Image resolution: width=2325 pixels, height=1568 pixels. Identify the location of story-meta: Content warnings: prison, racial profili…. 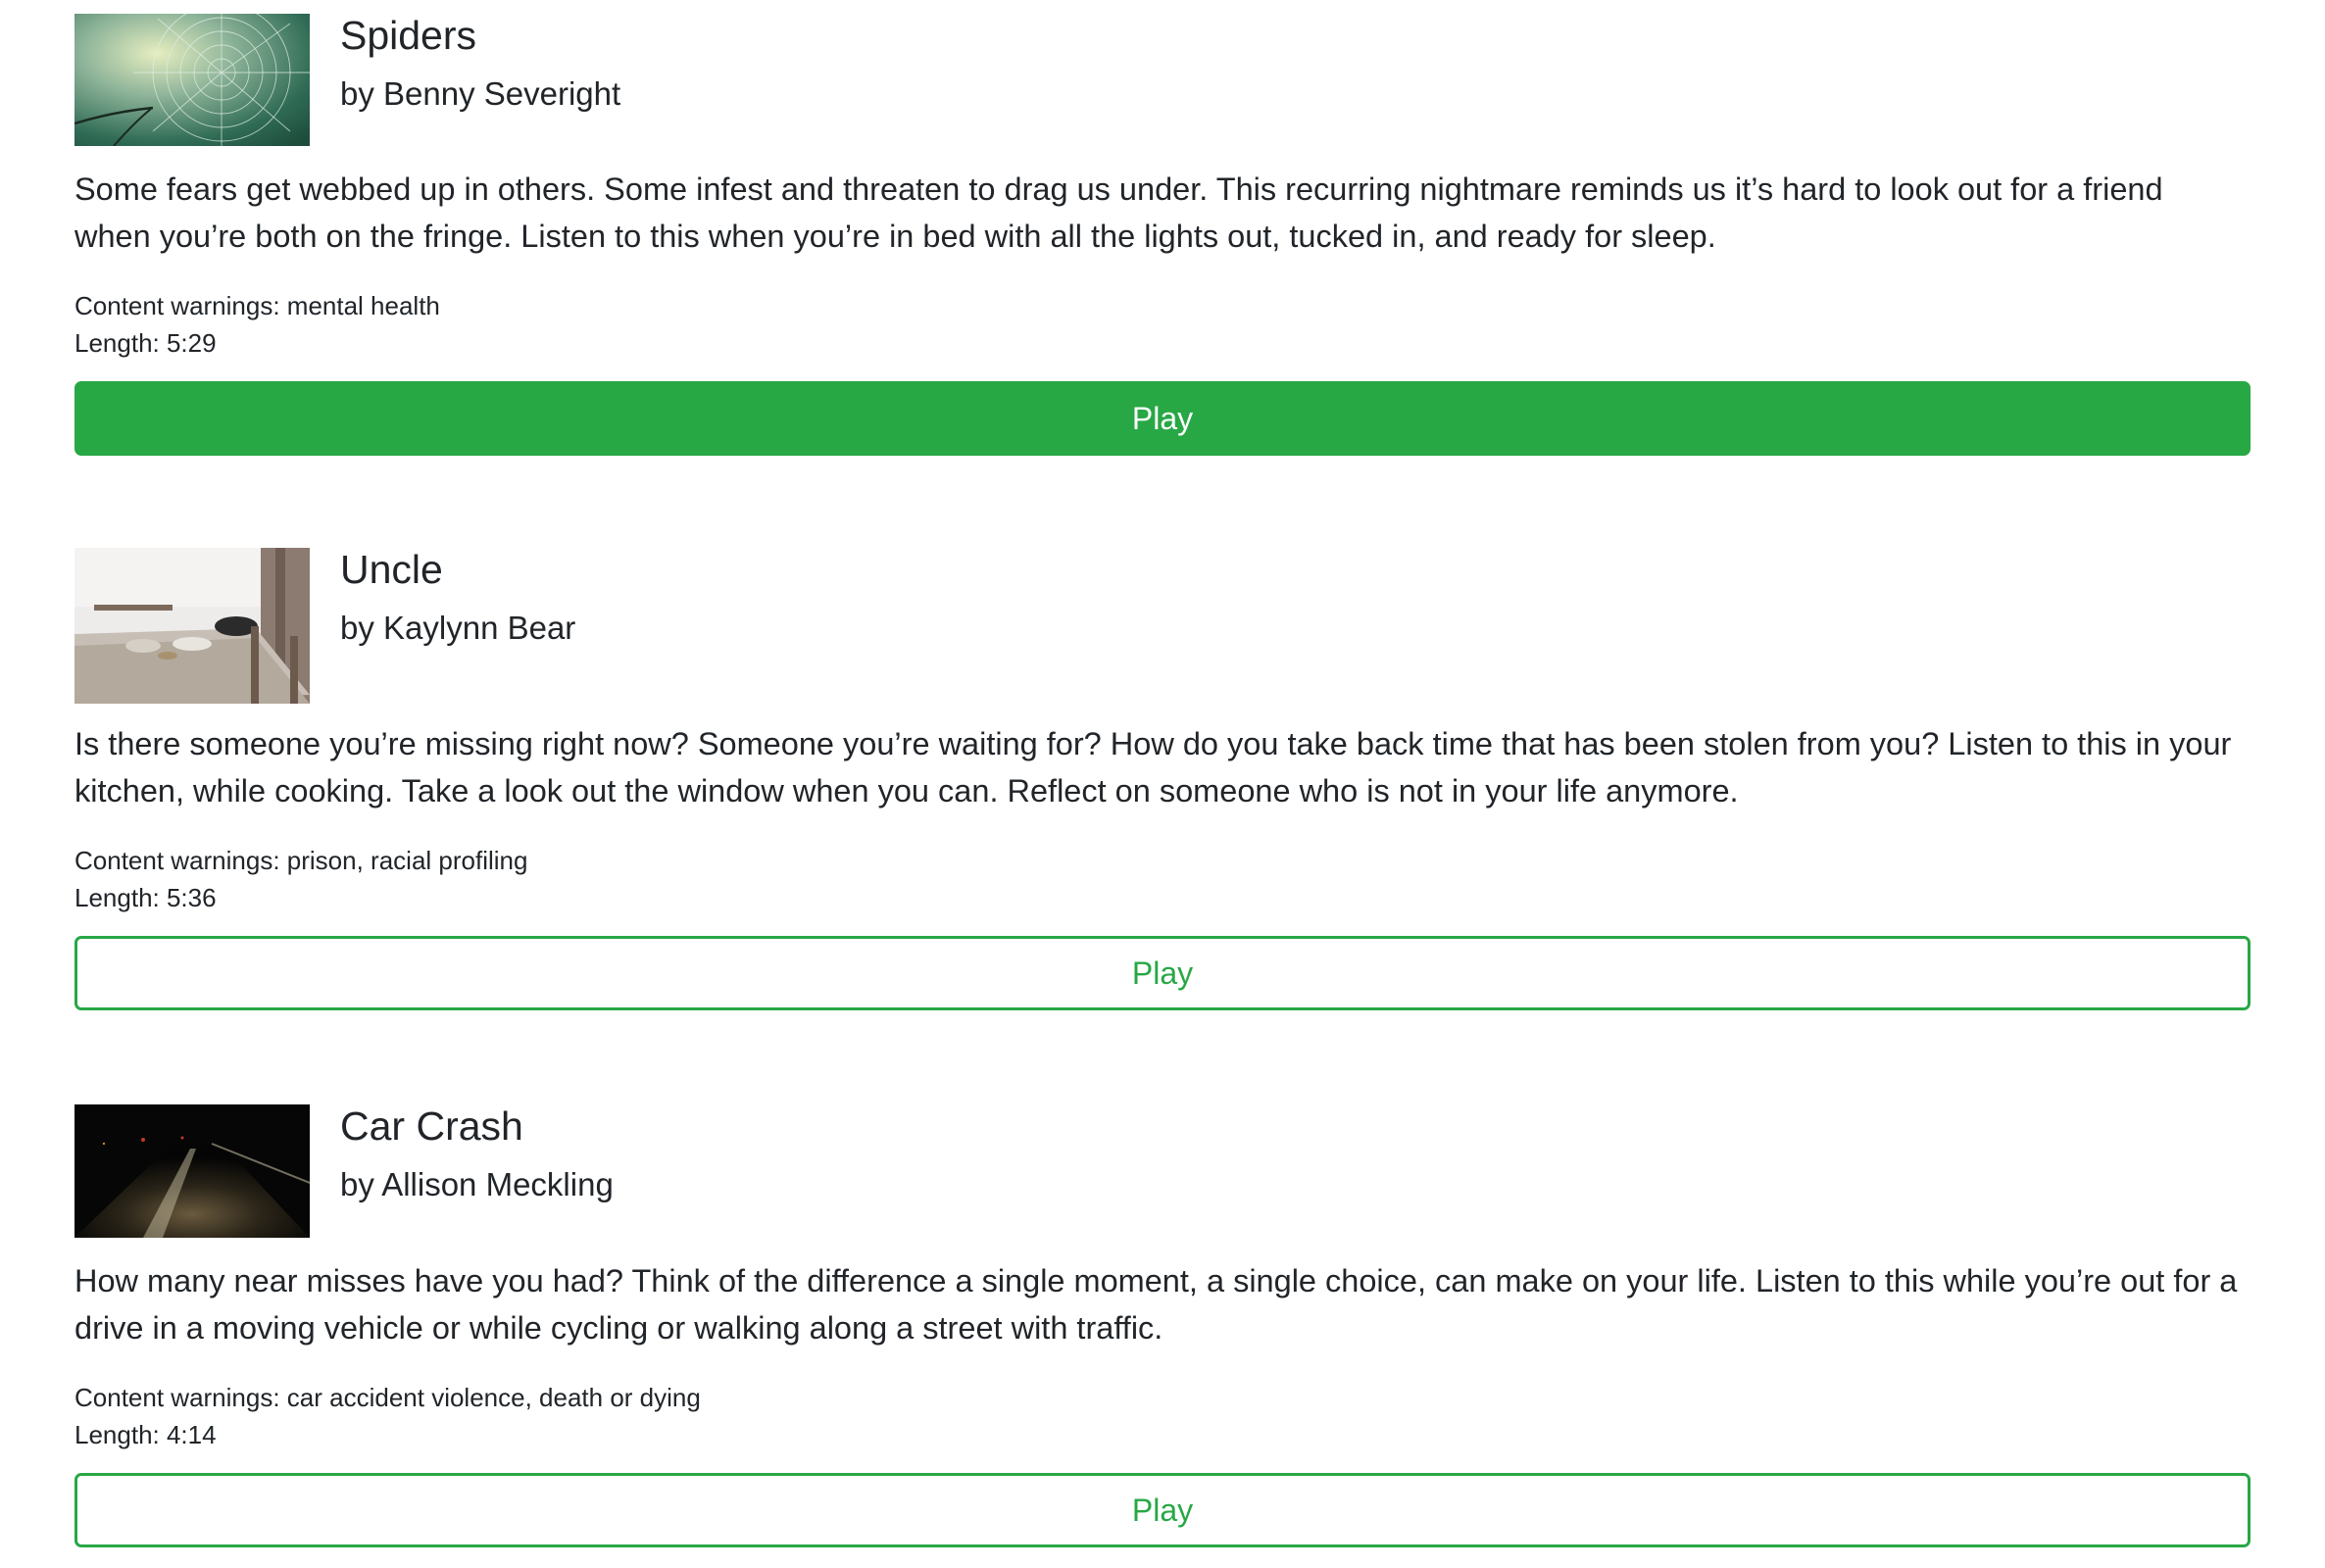
(1162, 879).